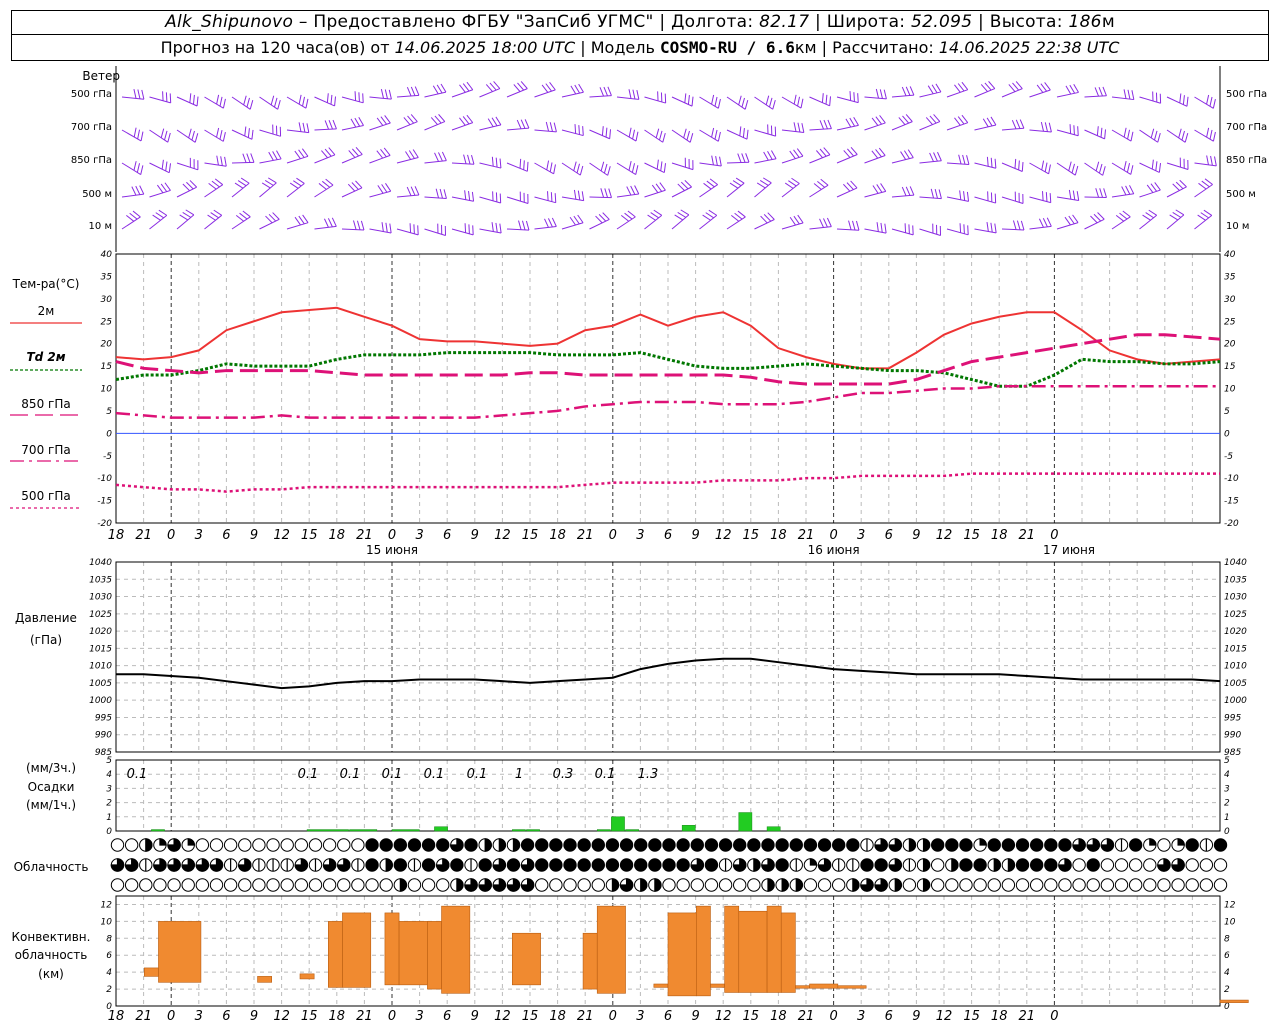  What do you see at coordinates (100, 684) in the screenshot?
I see `y-tick-left: 1005` at bounding box center [100, 684].